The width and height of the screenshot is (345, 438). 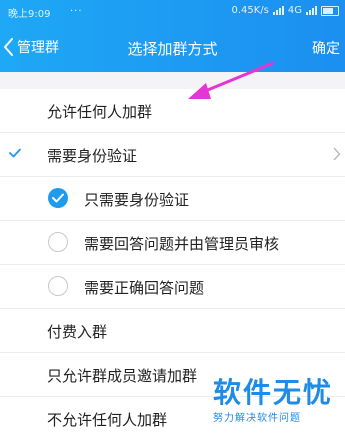 I want to click on confirm-button: 确定, so click(x=326, y=48).